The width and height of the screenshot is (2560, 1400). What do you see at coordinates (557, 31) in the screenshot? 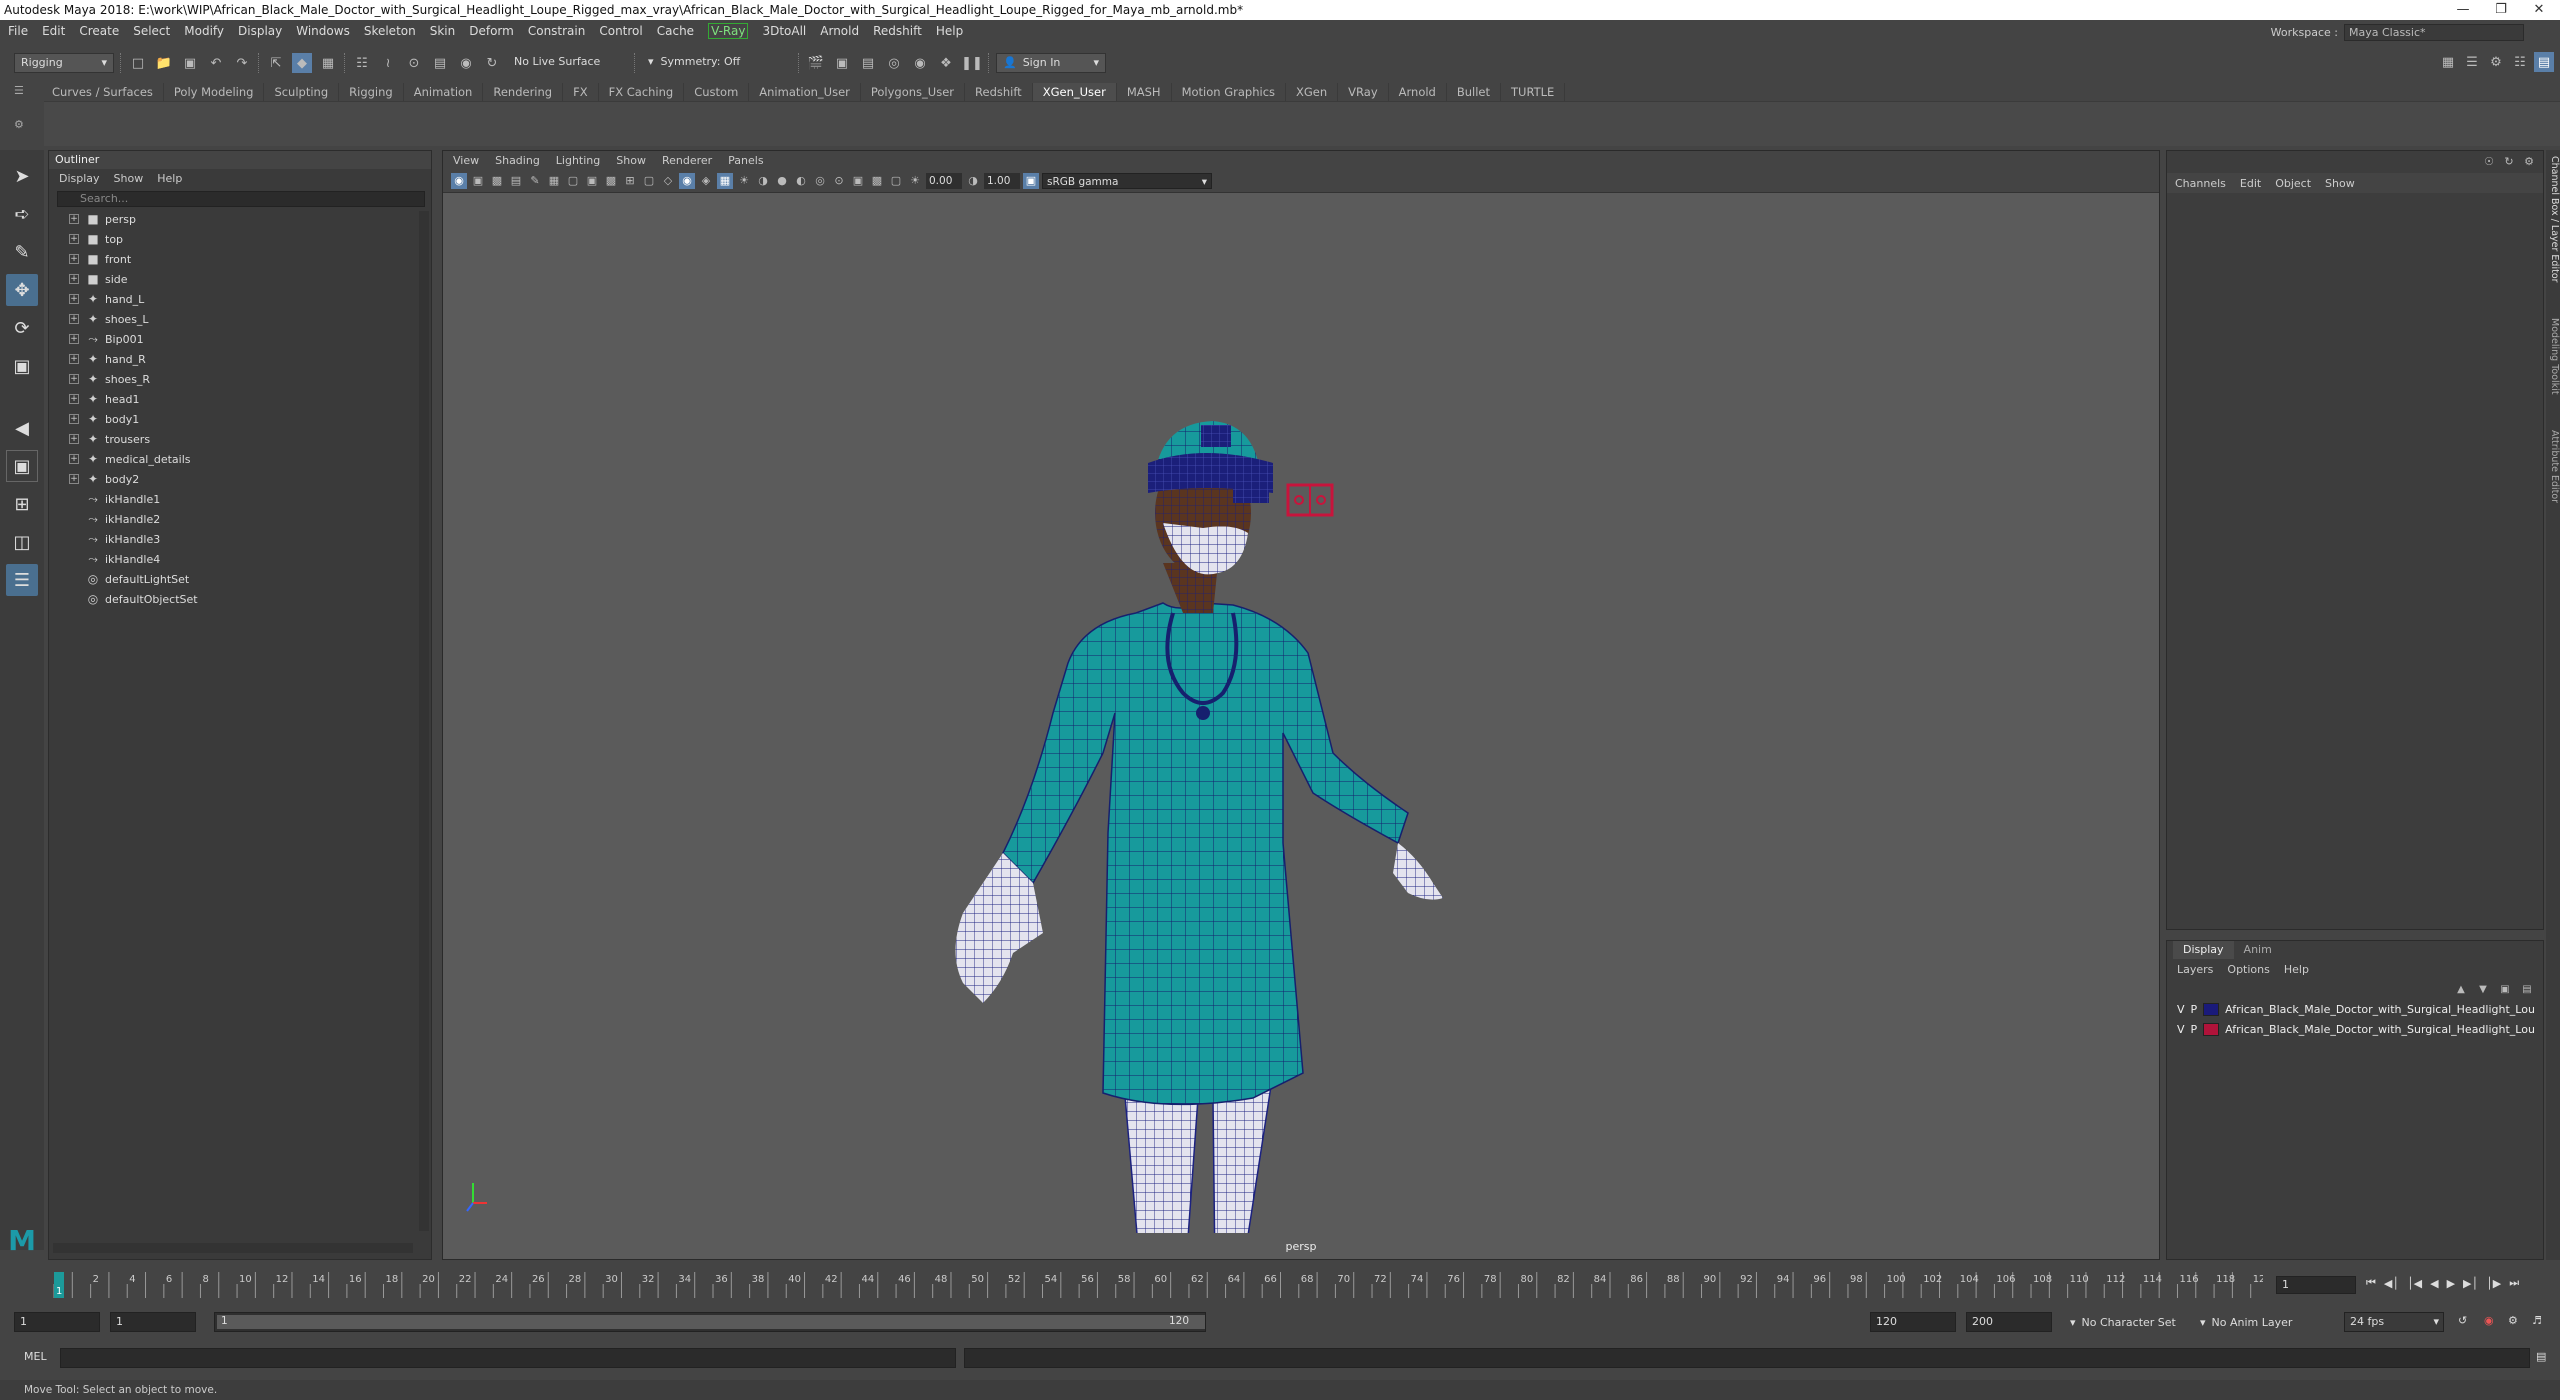
I see `menu-item-constrain: Constrain` at bounding box center [557, 31].